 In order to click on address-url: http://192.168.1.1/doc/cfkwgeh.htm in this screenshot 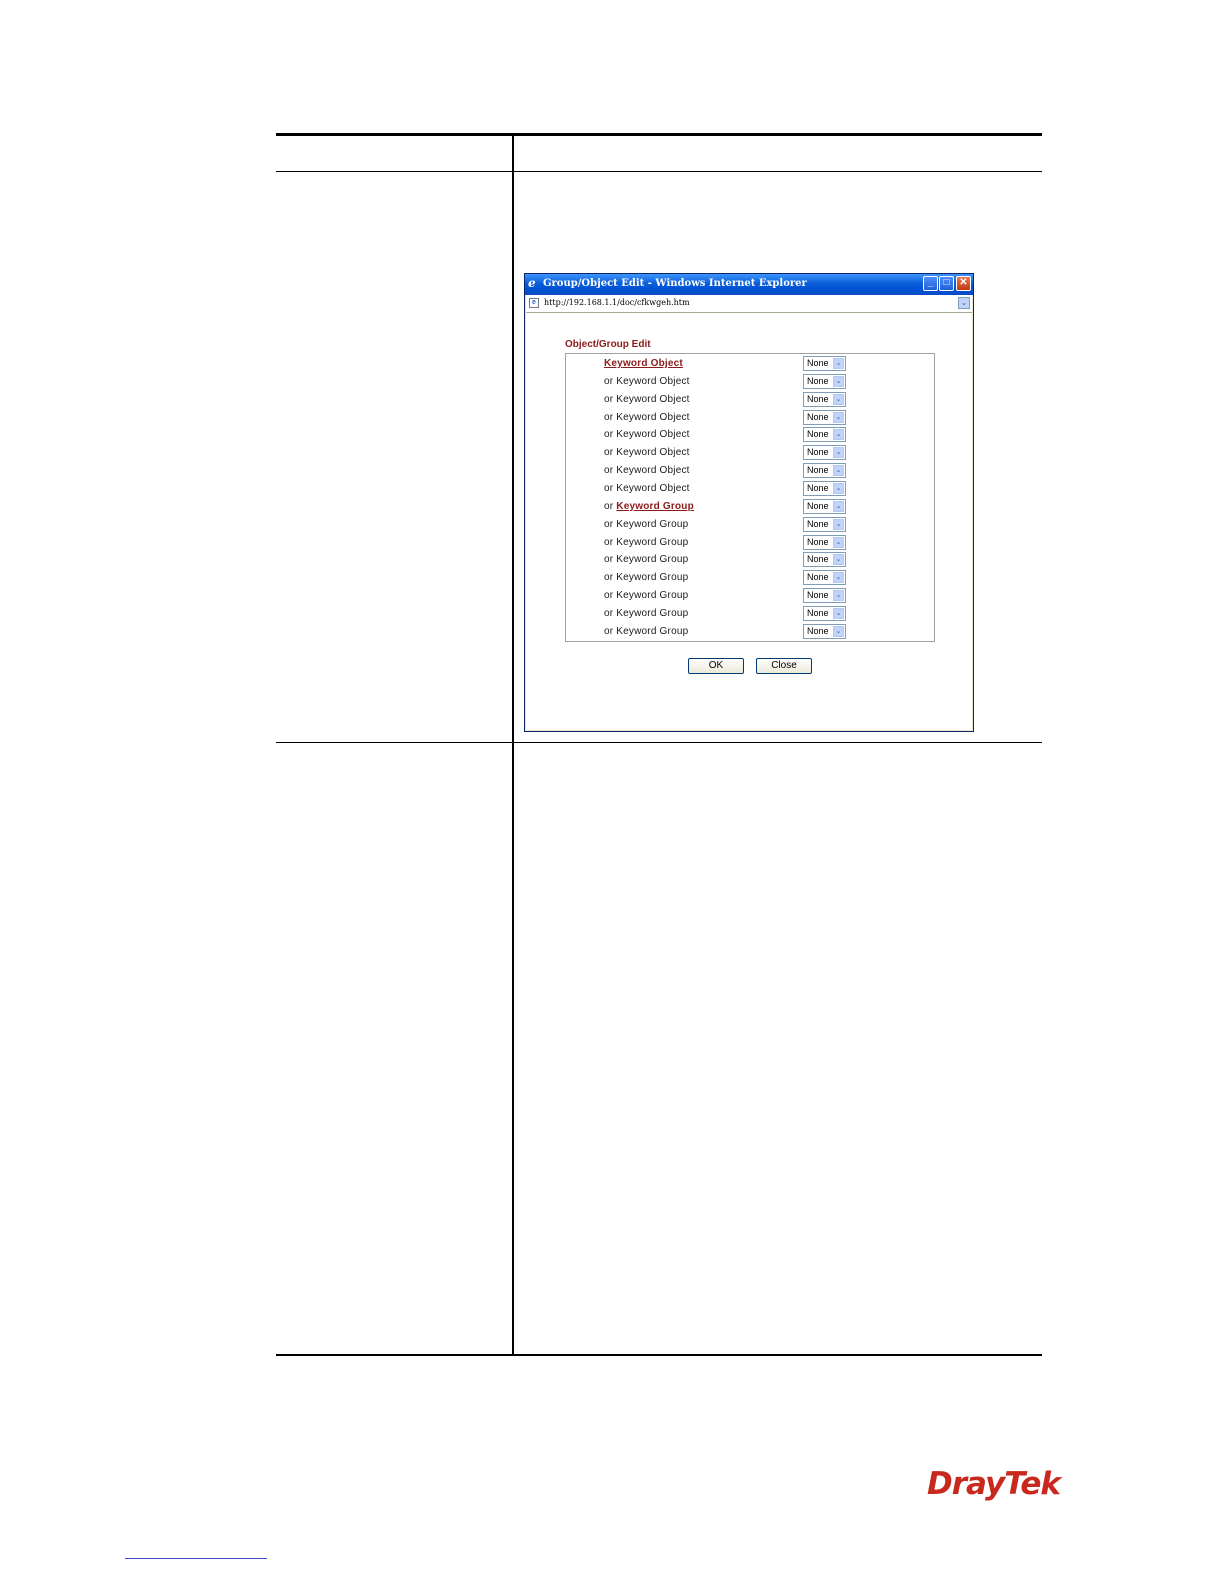, I will do `click(617, 302)`.